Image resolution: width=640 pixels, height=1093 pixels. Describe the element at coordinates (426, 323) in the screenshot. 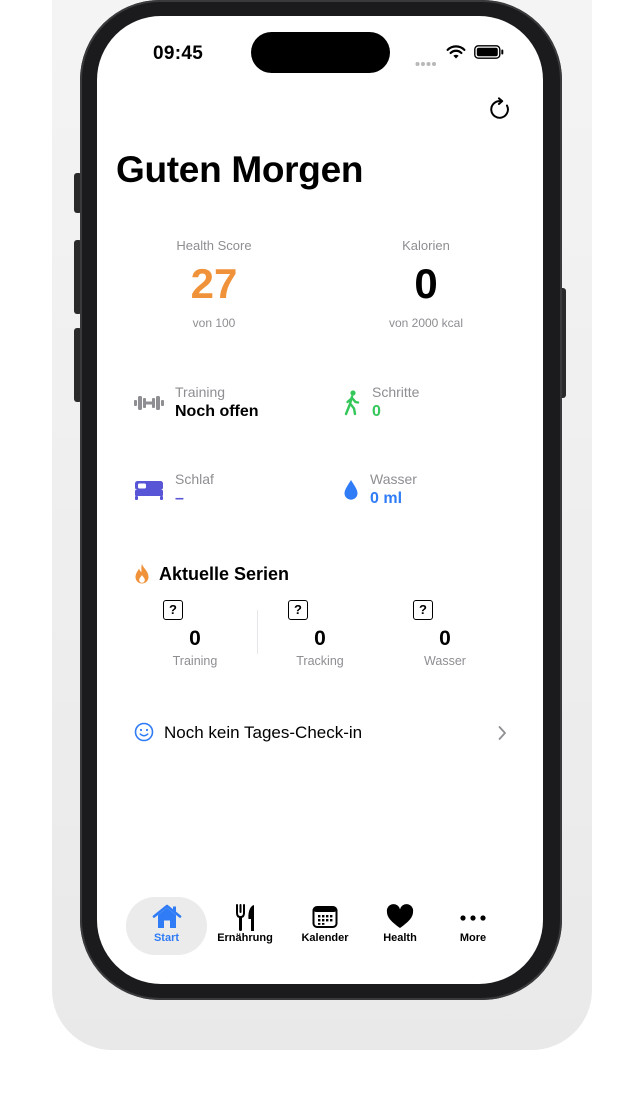

I see `calories-sub: von 2000 kcal` at that location.